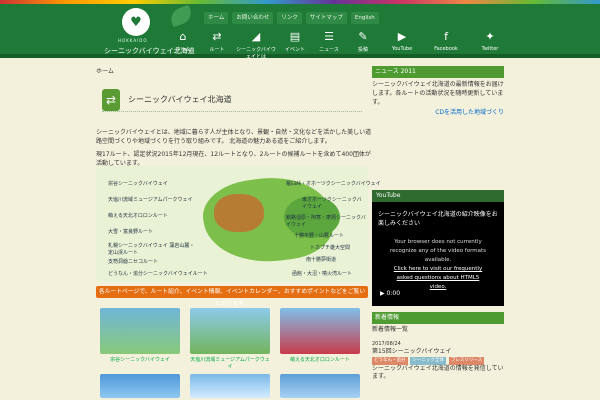 This screenshot has height=400, width=600. I want to click on nav-post: ✎ 投稿, so click(363, 44).